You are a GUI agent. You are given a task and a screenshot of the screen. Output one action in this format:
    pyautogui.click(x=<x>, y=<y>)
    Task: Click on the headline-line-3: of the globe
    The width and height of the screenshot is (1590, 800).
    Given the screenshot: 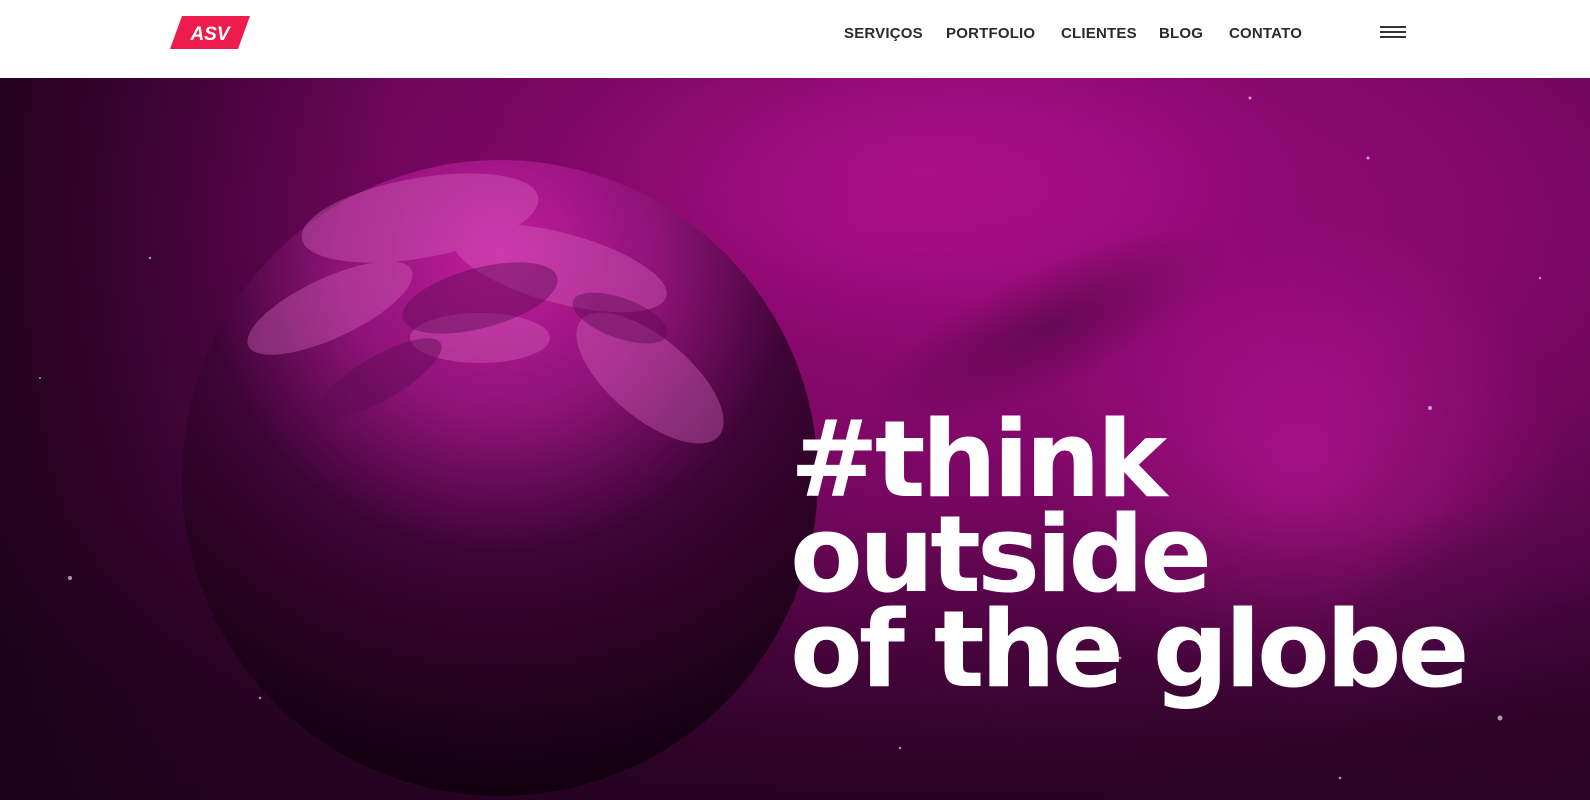 What is the action you would take?
    pyautogui.click(x=1130, y=649)
    